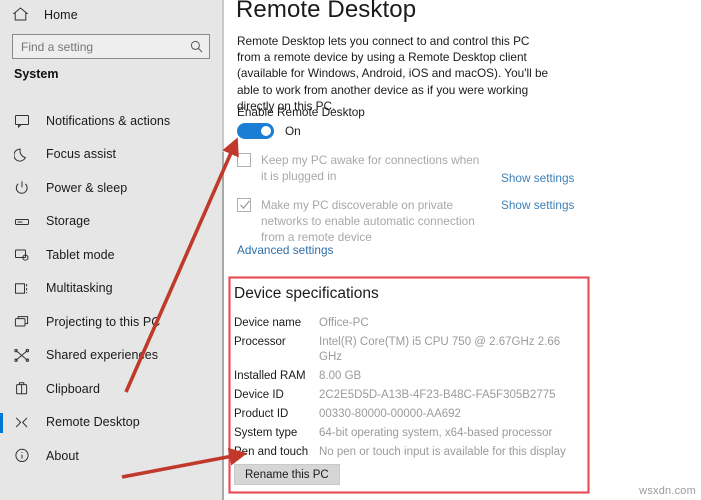 This screenshot has width=701, height=500. What do you see at coordinates (24, 355) in the screenshot?
I see `shared-experiences-icon` at bounding box center [24, 355].